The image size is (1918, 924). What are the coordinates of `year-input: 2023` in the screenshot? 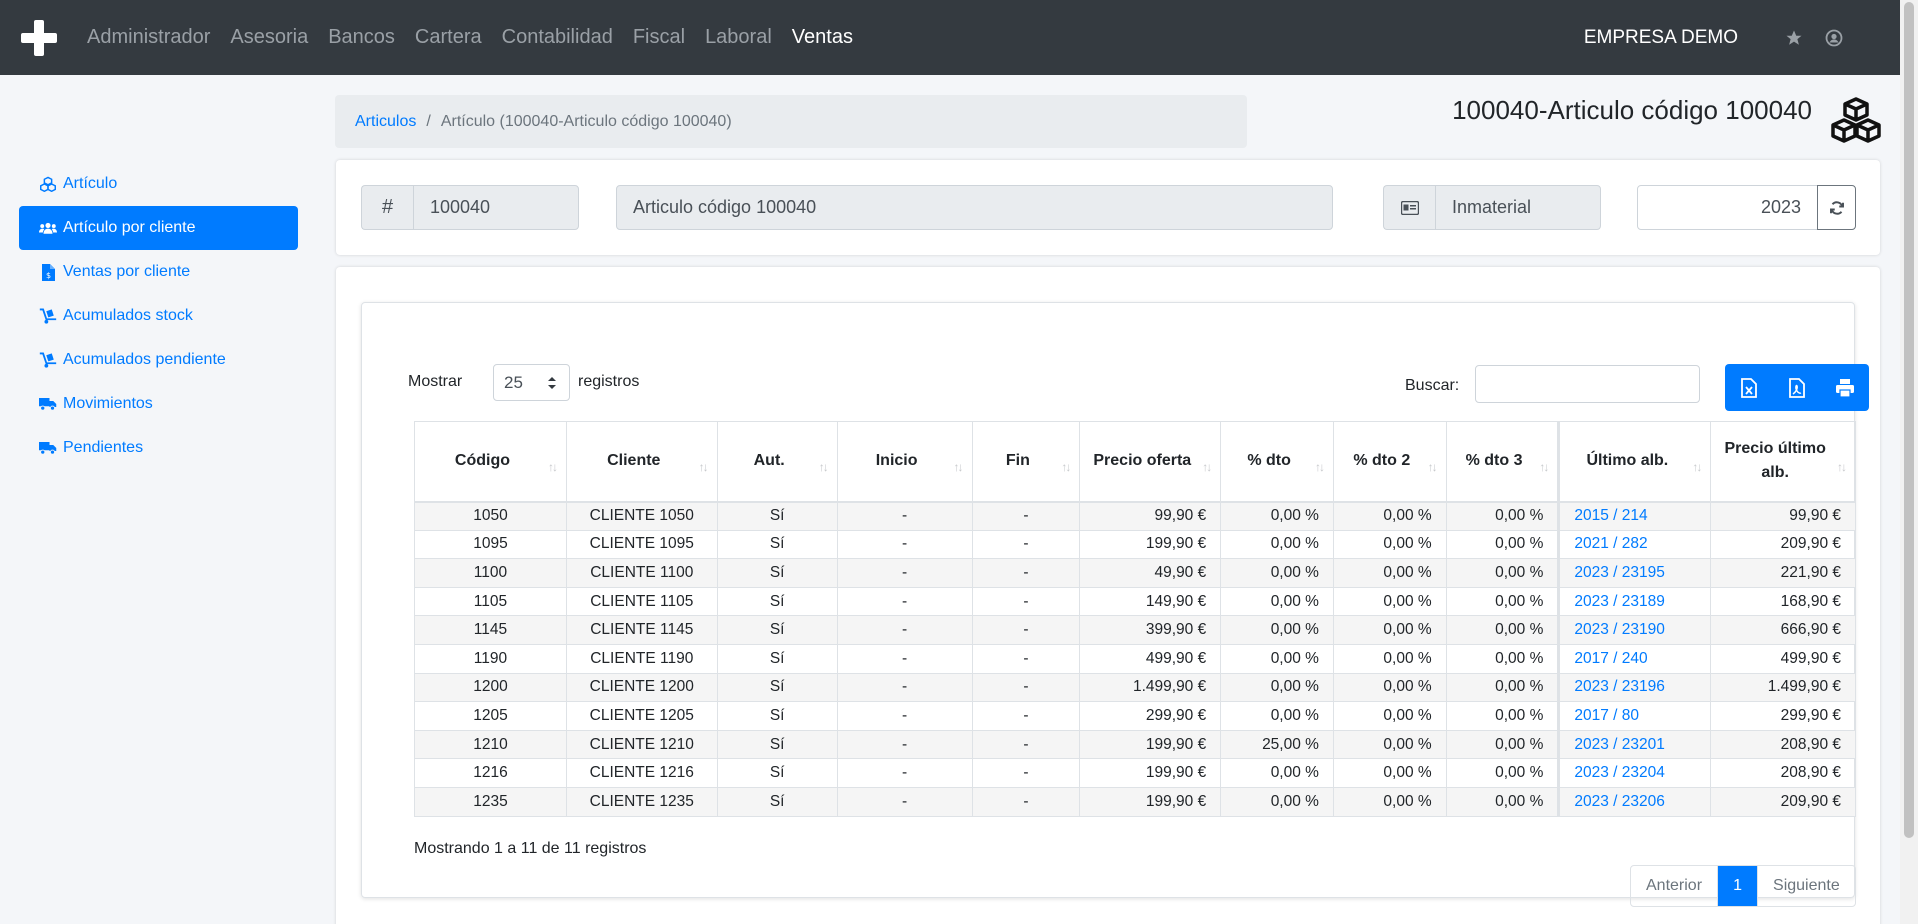 It's located at (1727, 207).